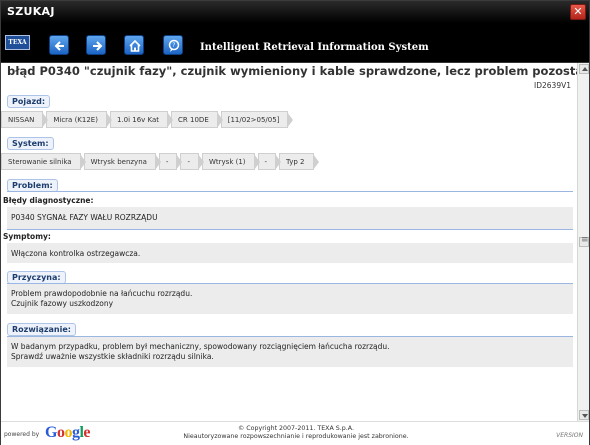 This screenshot has width=590, height=445. I want to click on symptoms-text: Włączona kontrolka ostrzegawcza., so click(290, 253).